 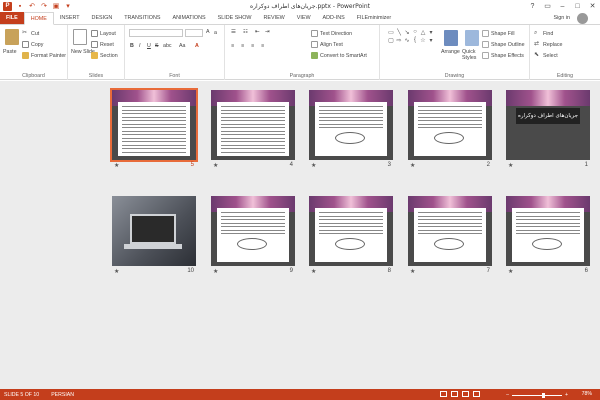 I want to click on zoom-percentage: 78%, so click(x=587, y=394).